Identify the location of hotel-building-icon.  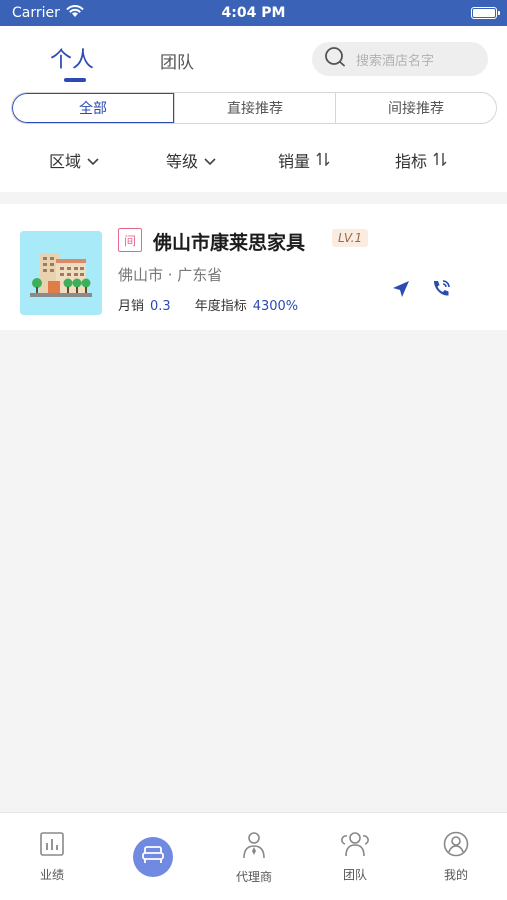
(61, 273).